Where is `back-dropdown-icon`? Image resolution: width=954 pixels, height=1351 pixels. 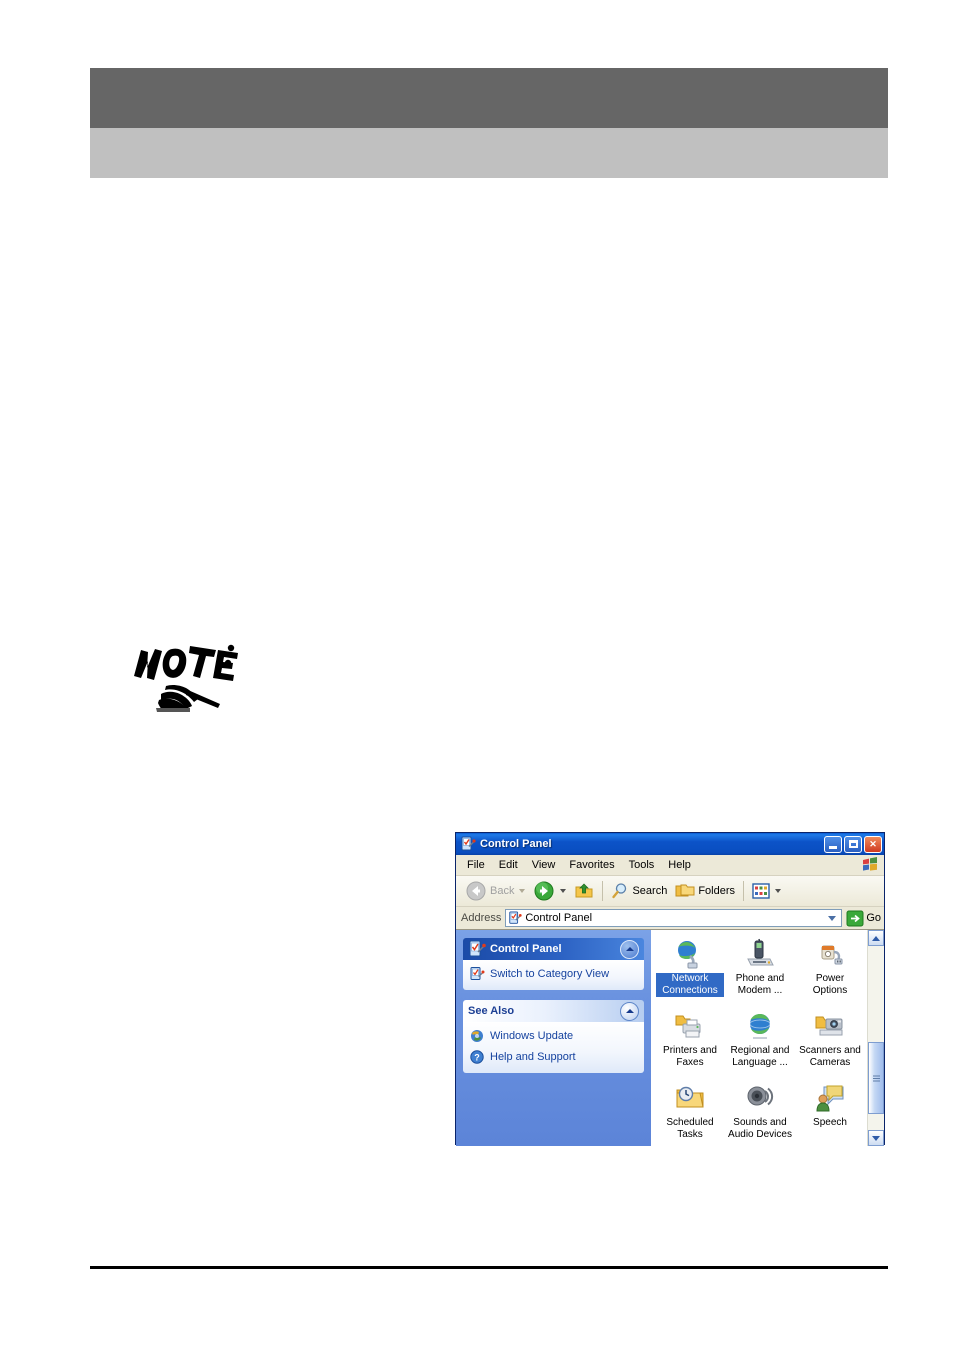
back-dropdown-icon is located at coordinates (522, 891).